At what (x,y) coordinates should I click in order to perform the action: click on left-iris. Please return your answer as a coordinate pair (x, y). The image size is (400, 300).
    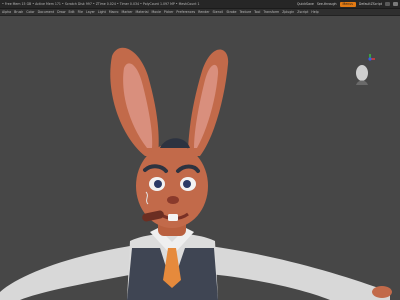
    Looking at the image, I should click on (158, 184).